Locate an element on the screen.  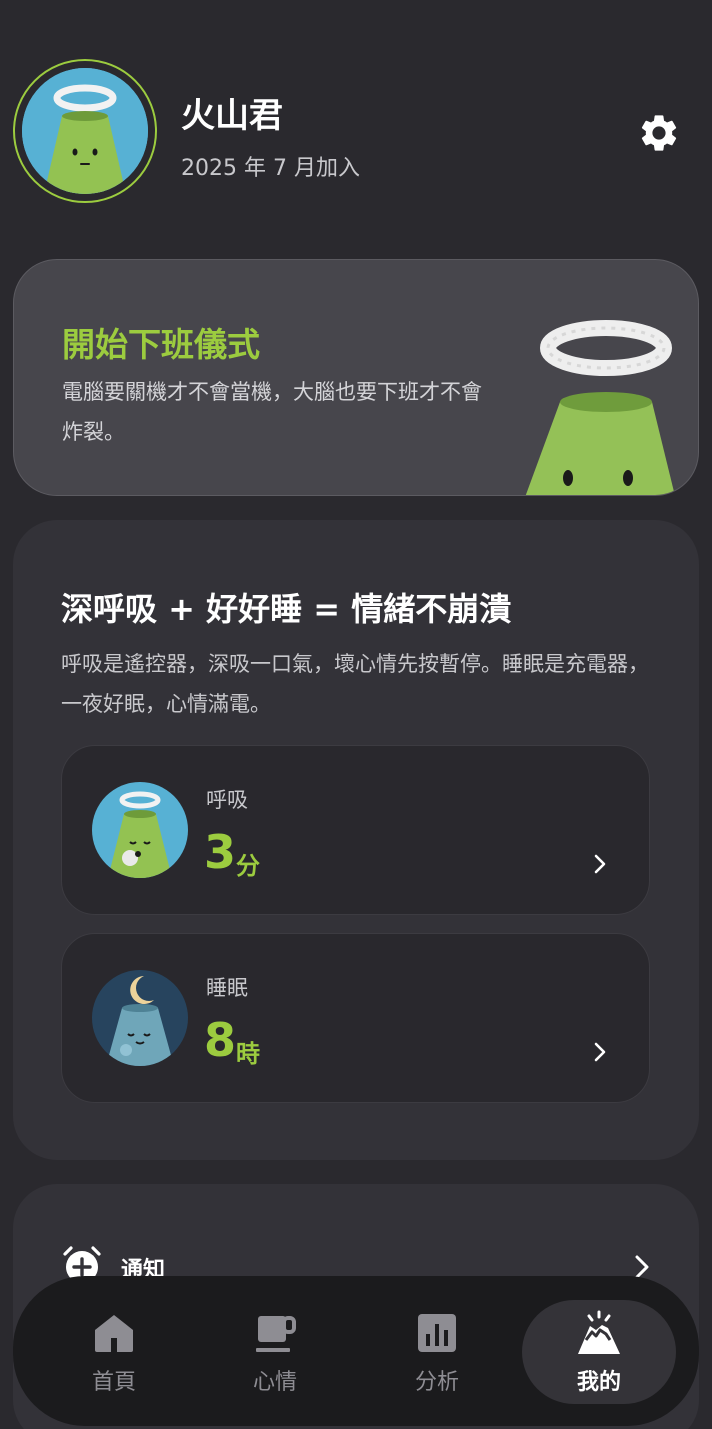
sleep-tile: 睡眠 8 時 is located at coordinates (355, 1018).